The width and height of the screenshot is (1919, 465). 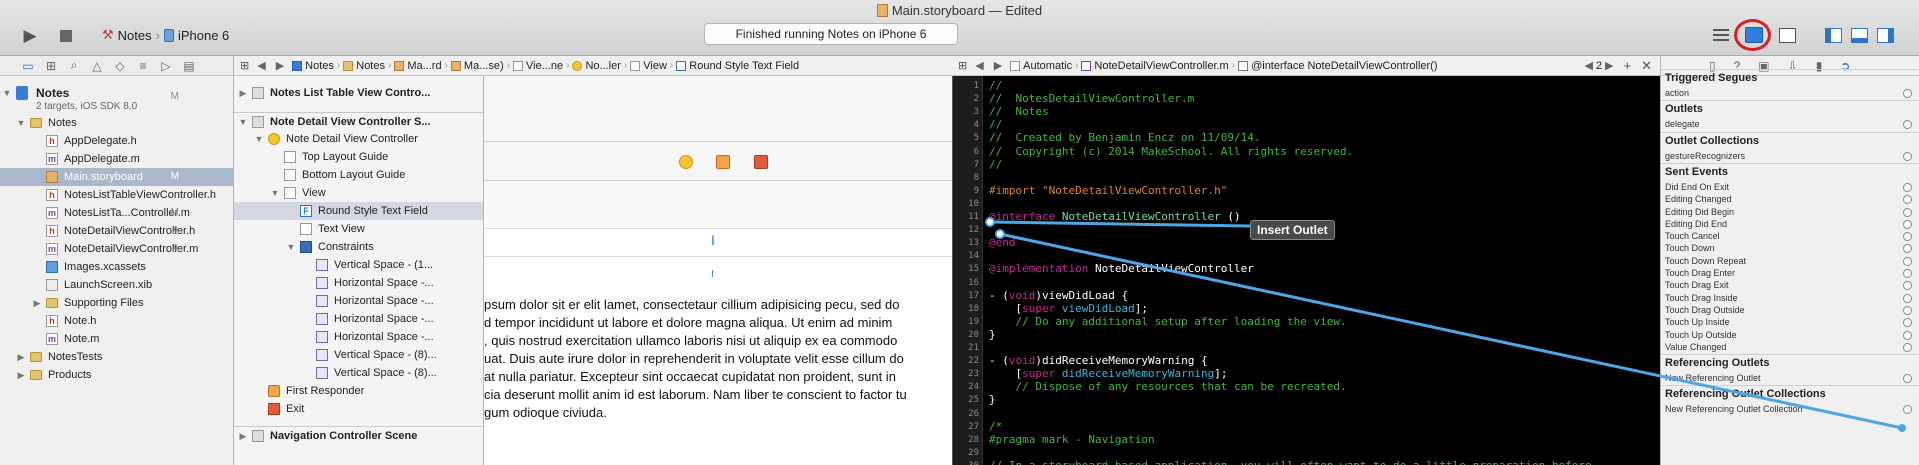 I want to click on jump-bar-item: Ma...se), so click(x=477, y=66).